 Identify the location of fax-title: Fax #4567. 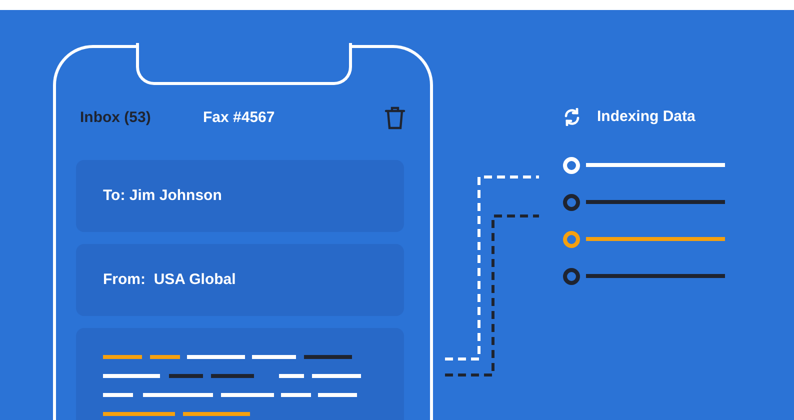
(239, 118).